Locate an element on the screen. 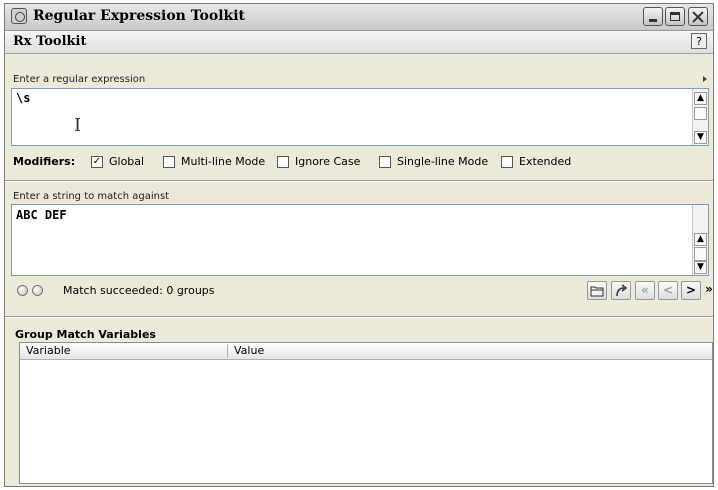  next-match-button: > is located at coordinates (691, 290).